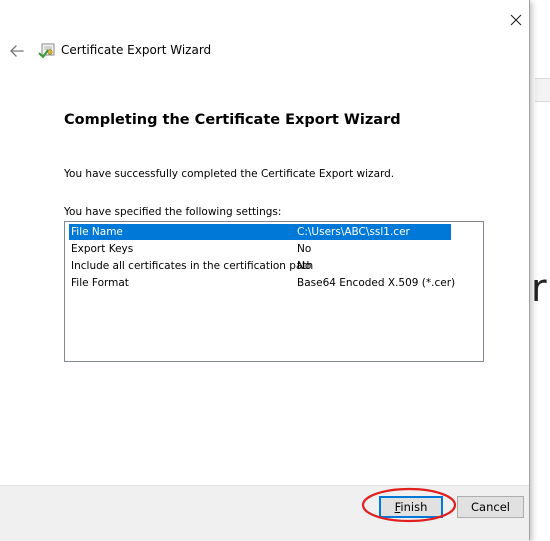 The height and width of the screenshot is (541, 550). I want to click on close-icon, so click(516, 20).